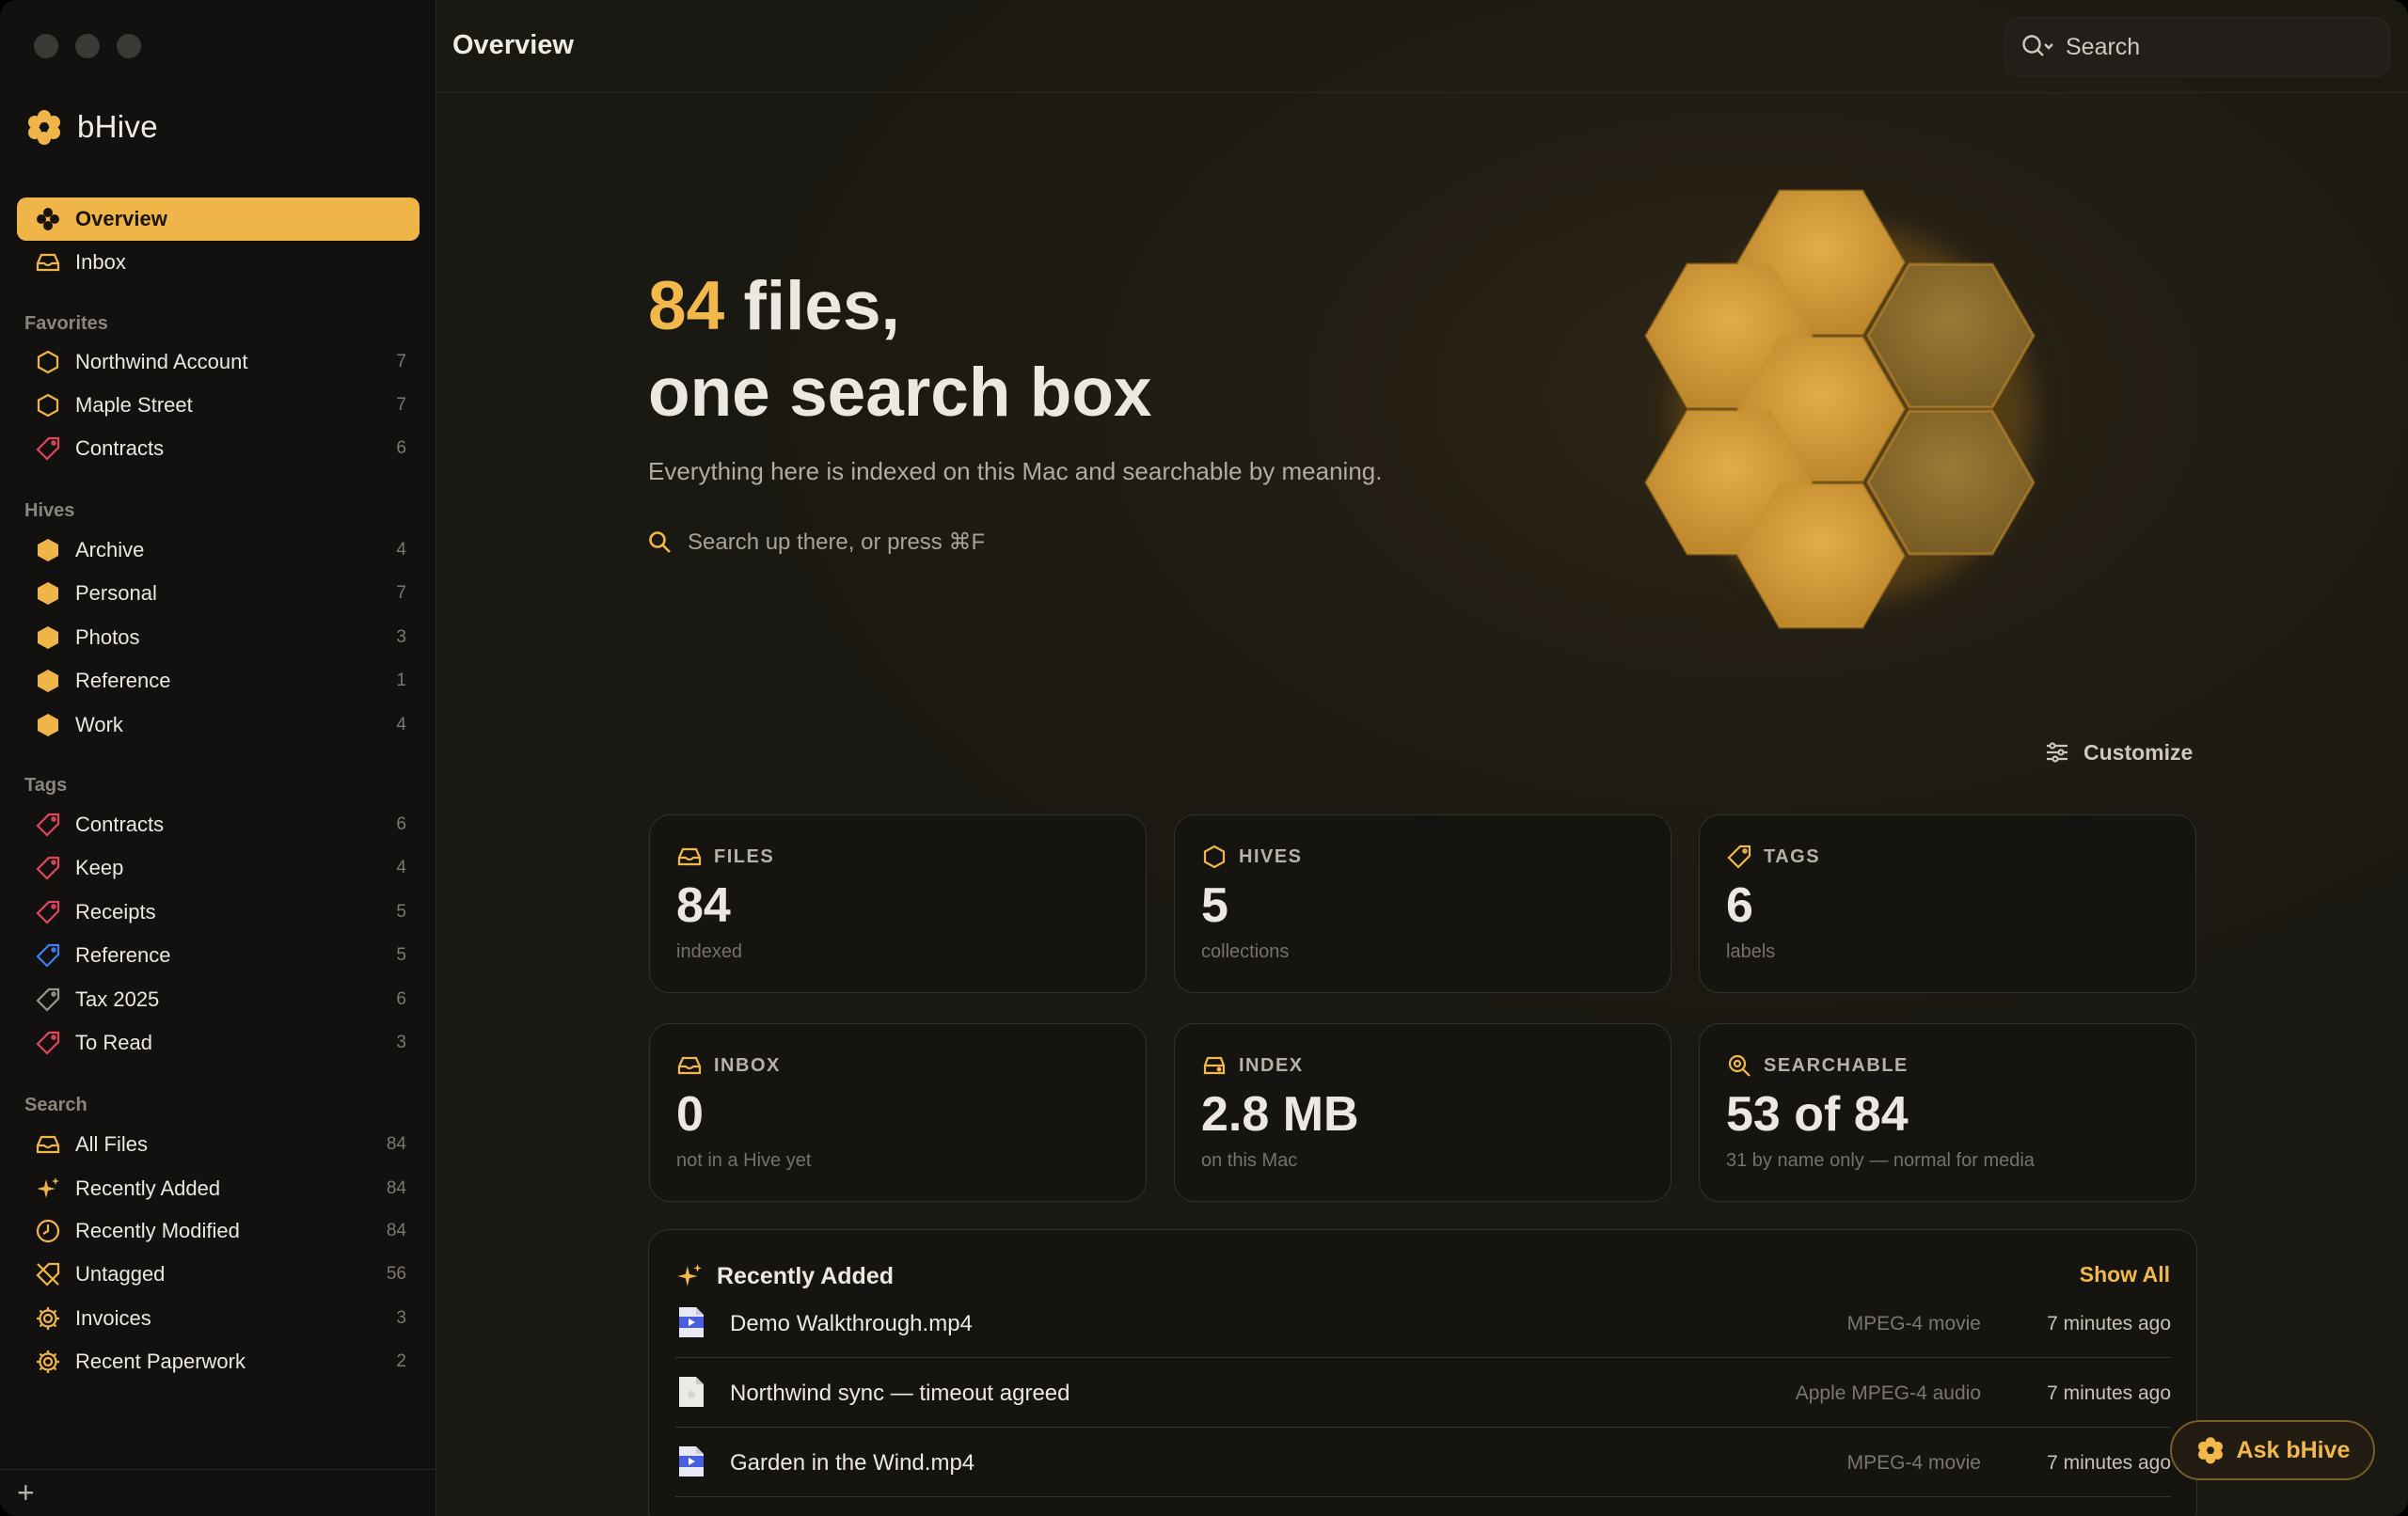 This screenshot has width=2408, height=1516. What do you see at coordinates (401, 1042) in the screenshot?
I see `sidebar-item-count: 3` at bounding box center [401, 1042].